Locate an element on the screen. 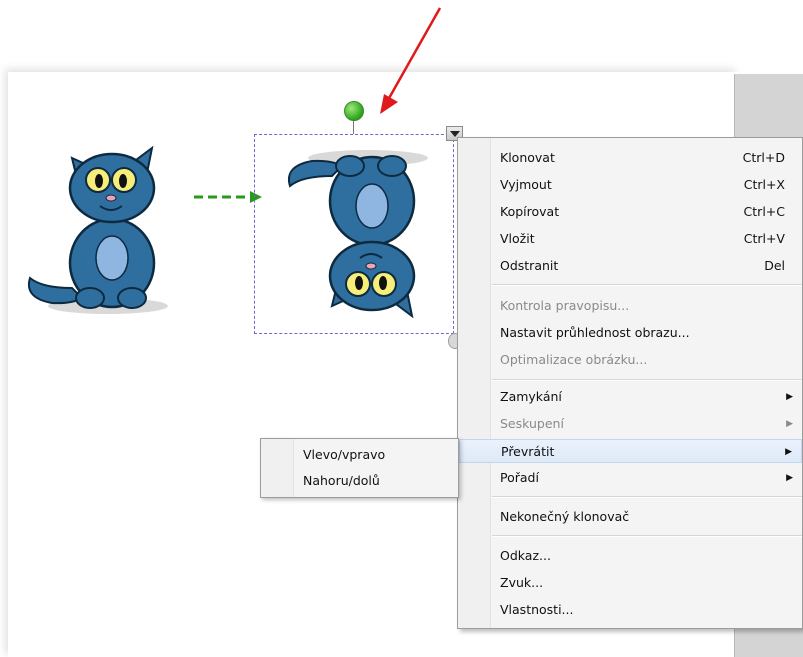  annotation-arrow is located at coordinates (411, 60).